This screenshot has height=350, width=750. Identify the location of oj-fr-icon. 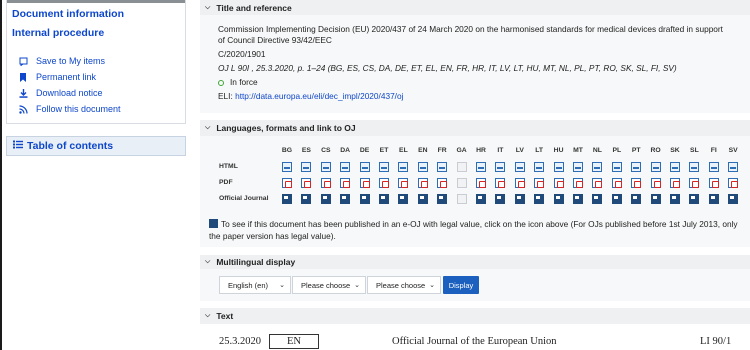
(442, 199).